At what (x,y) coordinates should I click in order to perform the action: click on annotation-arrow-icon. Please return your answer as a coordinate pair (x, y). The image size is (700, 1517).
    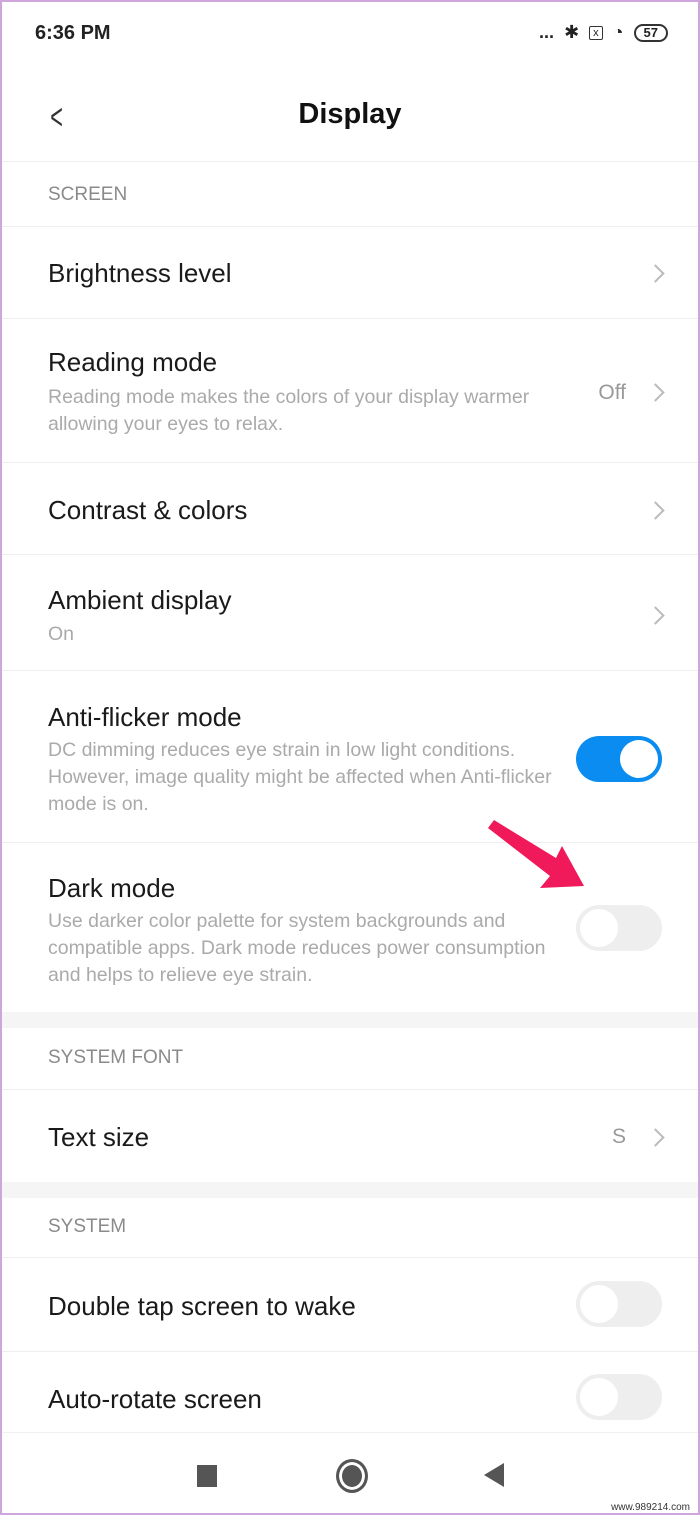
    Looking at the image, I should click on (536, 854).